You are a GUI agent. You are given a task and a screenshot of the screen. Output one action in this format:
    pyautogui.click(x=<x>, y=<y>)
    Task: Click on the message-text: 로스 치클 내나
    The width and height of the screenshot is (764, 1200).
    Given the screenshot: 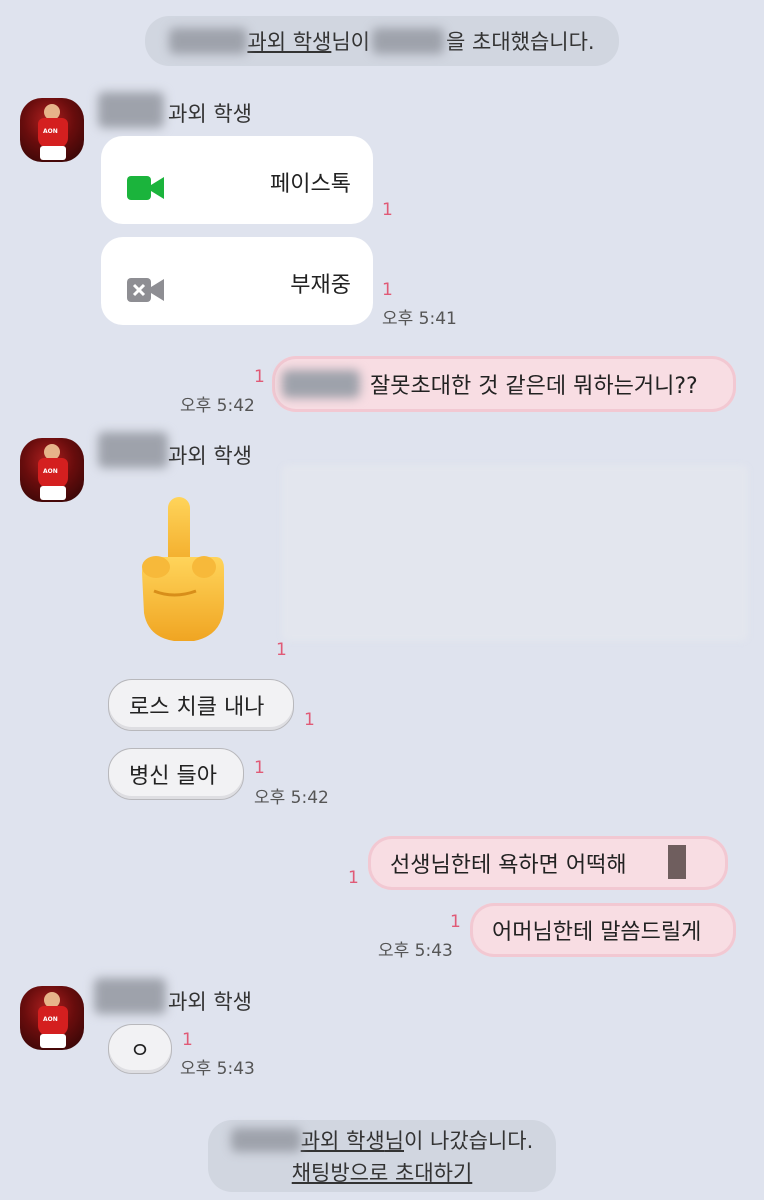 What is the action you would take?
    pyautogui.click(x=197, y=707)
    